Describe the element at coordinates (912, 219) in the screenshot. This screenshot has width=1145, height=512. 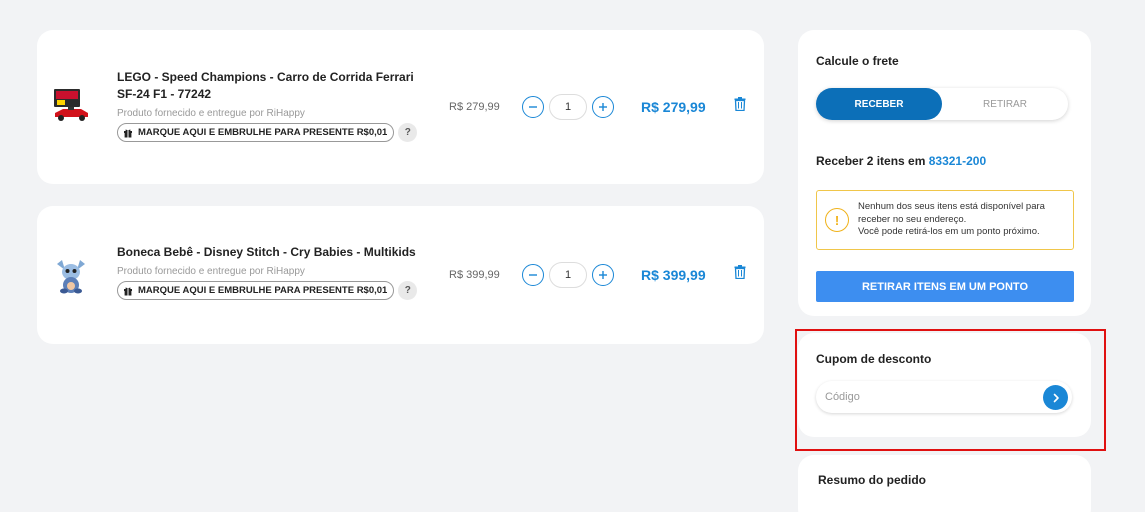
I see `alert-line: receber no seu endereço.` at that location.